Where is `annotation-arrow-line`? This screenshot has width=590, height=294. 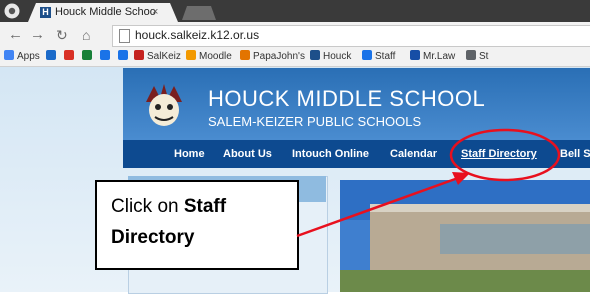 annotation-arrow-line is located at coordinates (377, 207).